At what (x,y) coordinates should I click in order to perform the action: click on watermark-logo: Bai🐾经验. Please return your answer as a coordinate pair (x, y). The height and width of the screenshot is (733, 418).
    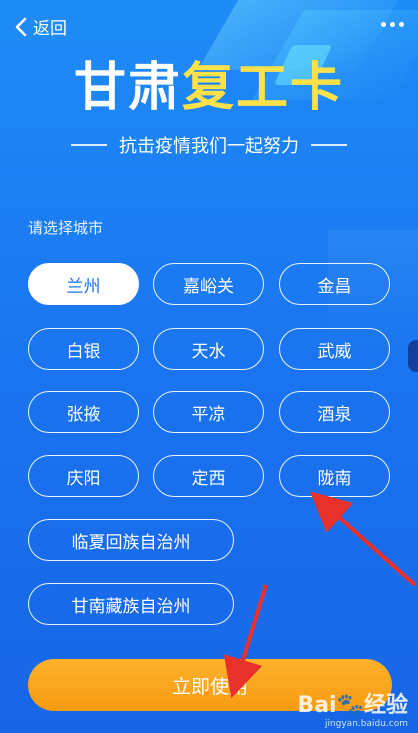
    Looking at the image, I should click on (352, 705).